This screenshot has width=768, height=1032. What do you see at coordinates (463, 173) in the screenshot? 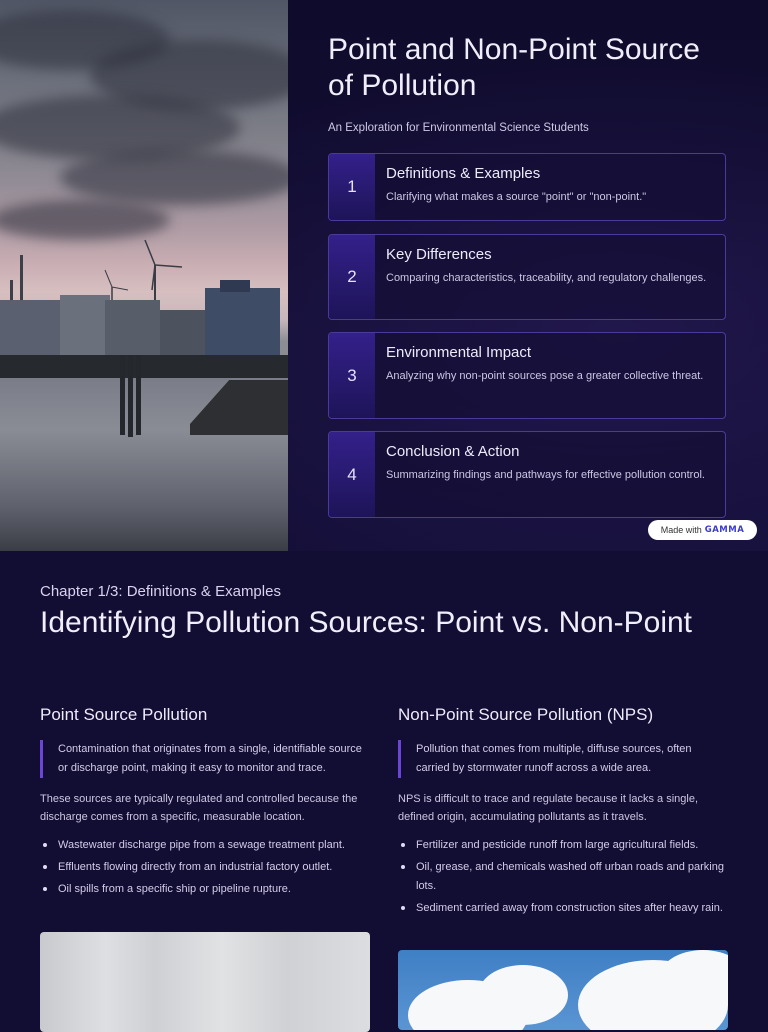
I see `agenda-title: Definitions & Examples` at bounding box center [463, 173].